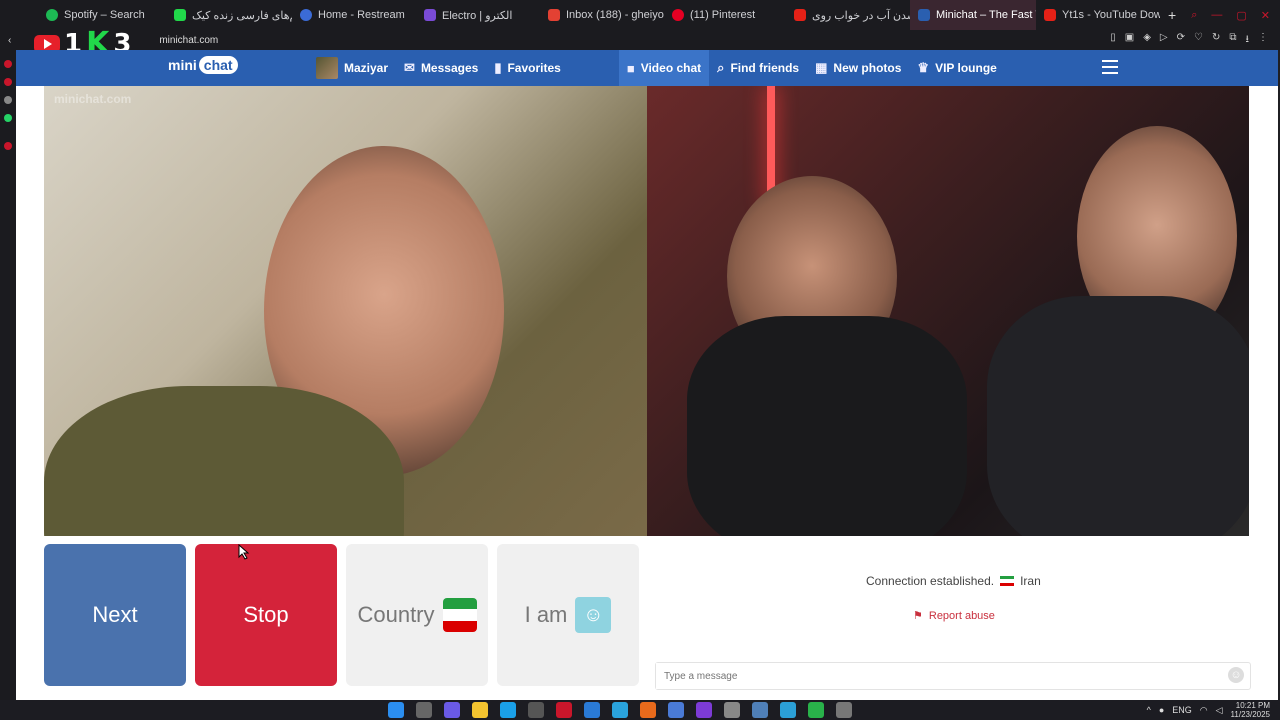 The height and width of the screenshot is (720, 1280). Describe the element at coordinates (1248, 40) in the screenshot. I see `download-icon: ⭳` at that location.